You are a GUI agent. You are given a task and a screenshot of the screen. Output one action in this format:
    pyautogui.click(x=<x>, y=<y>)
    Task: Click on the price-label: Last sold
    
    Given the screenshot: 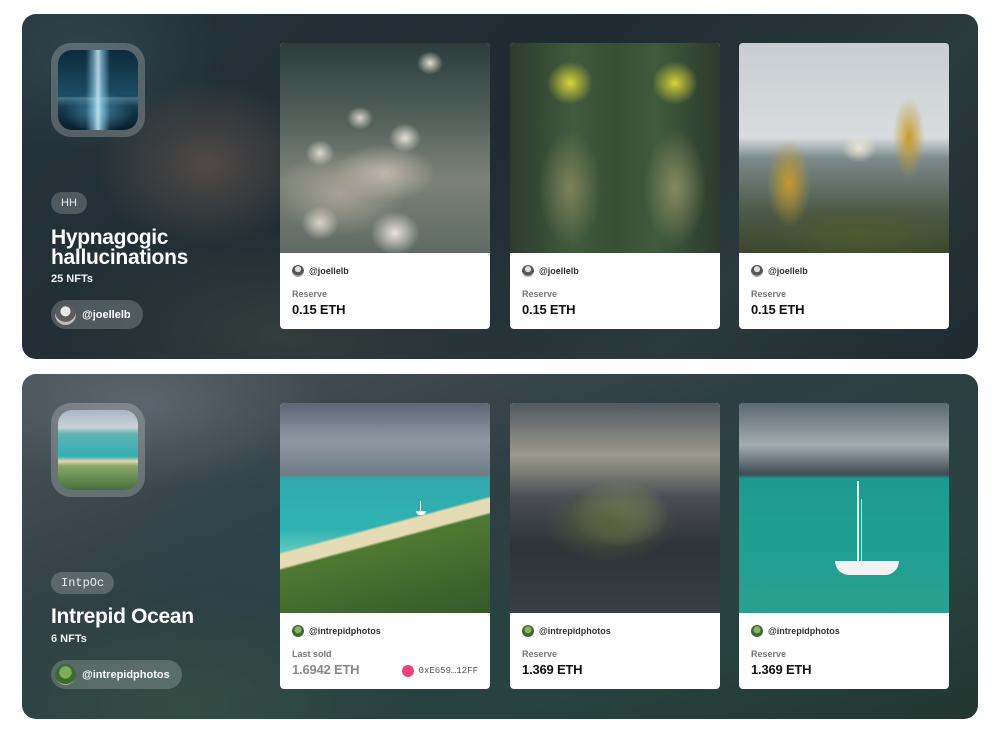 What is the action you would take?
    pyautogui.click(x=312, y=654)
    